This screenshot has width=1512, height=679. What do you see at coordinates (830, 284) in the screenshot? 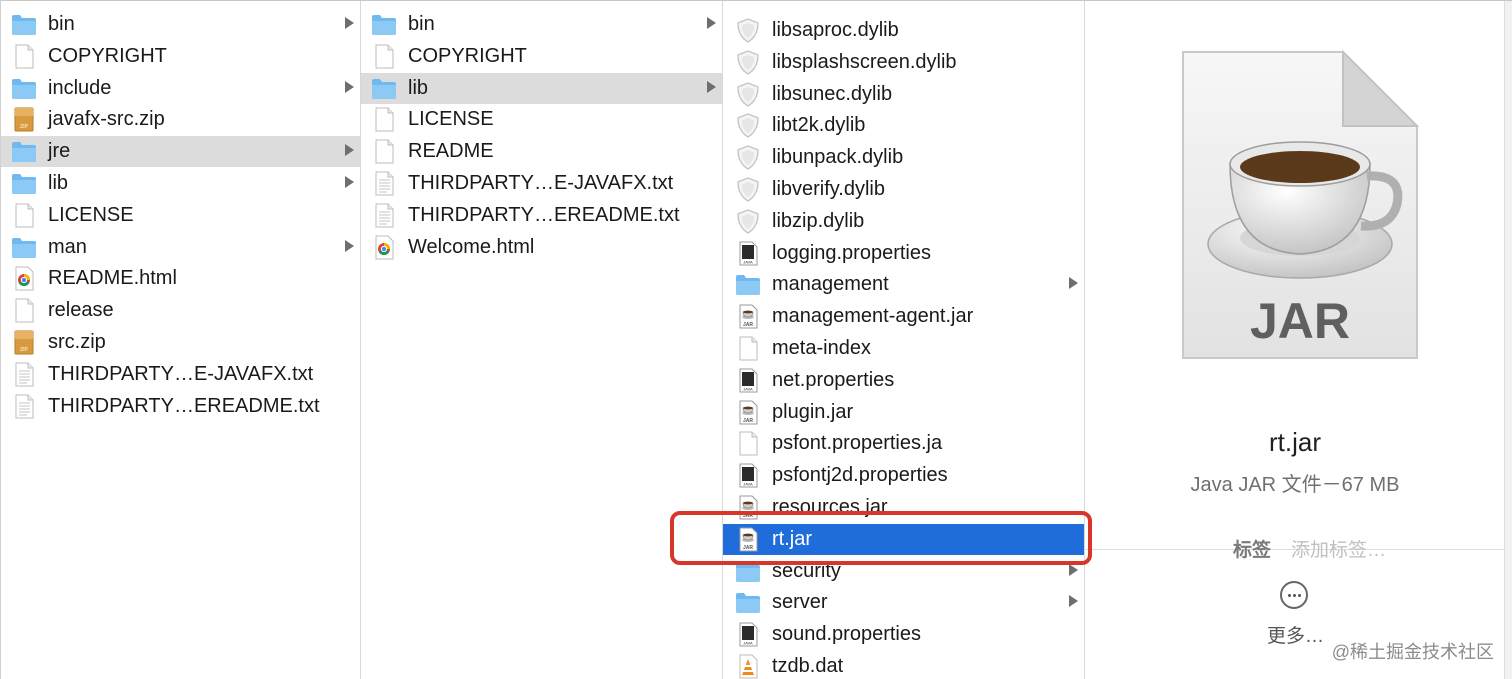
I see `file-name-label: management` at bounding box center [830, 284].